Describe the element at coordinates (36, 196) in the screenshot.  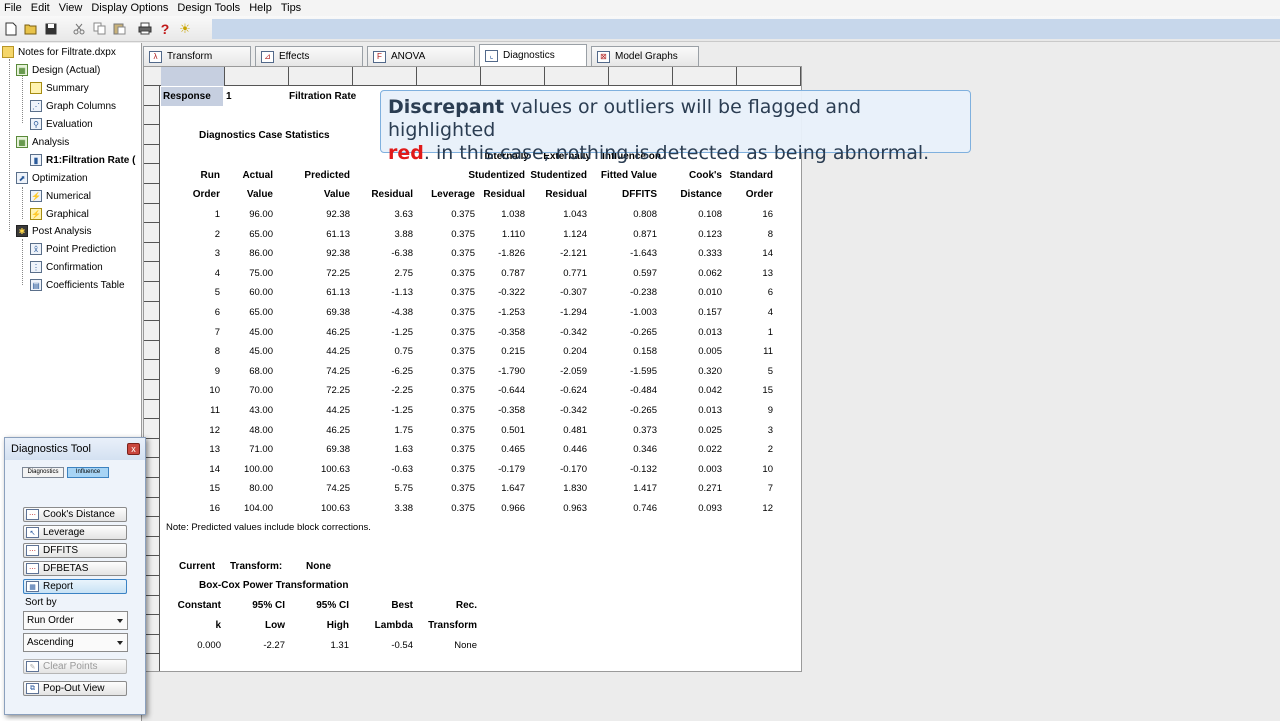
I see `numerical-icon: ⚡` at that location.